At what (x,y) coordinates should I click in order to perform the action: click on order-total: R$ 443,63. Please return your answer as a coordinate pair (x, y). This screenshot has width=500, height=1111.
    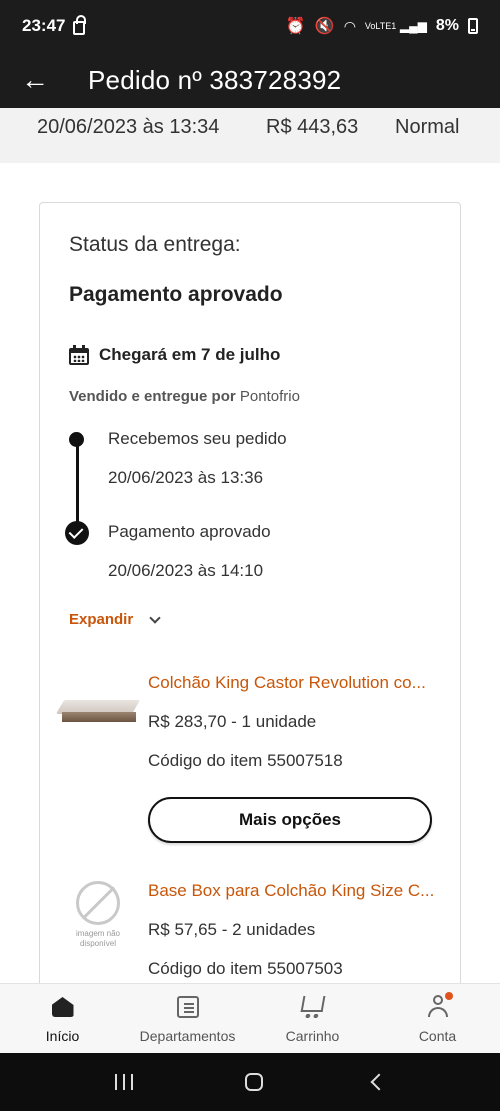
    Looking at the image, I should click on (312, 127).